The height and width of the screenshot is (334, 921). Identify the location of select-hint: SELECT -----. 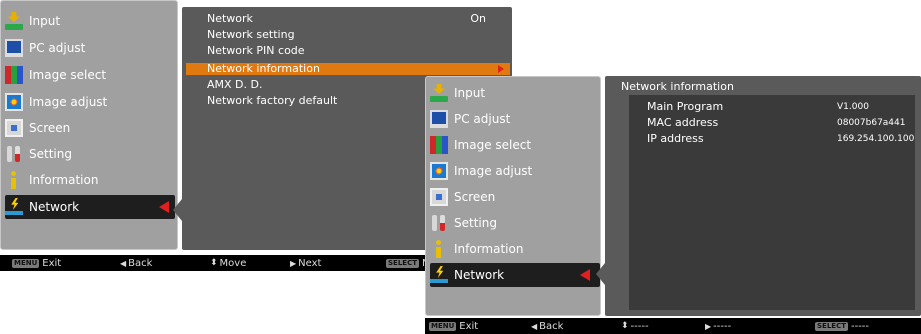
(842, 326).